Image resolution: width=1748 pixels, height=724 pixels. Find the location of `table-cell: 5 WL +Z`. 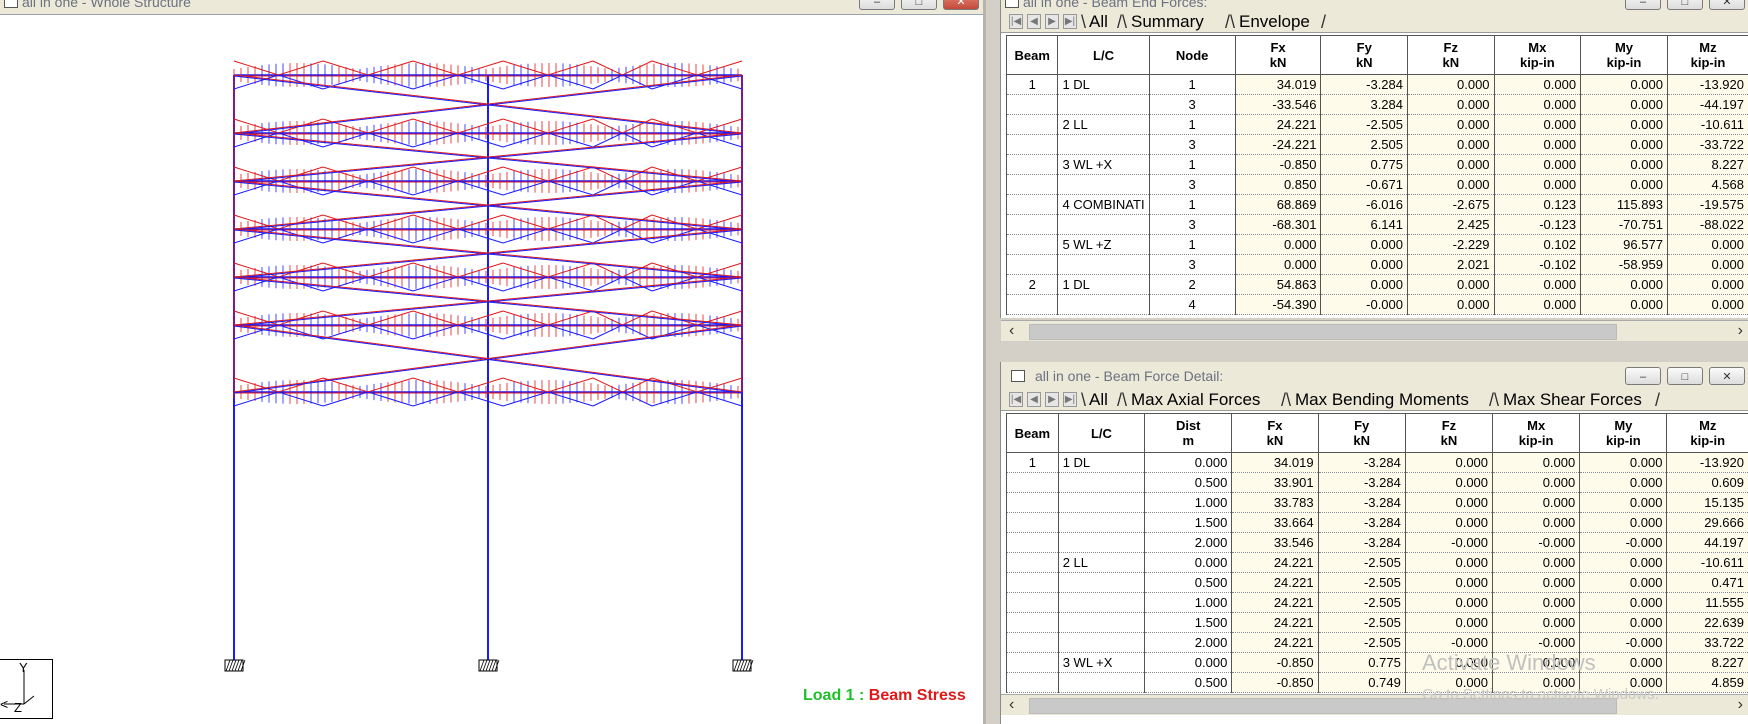

table-cell: 5 WL +Z is located at coordinates (1103, 244).